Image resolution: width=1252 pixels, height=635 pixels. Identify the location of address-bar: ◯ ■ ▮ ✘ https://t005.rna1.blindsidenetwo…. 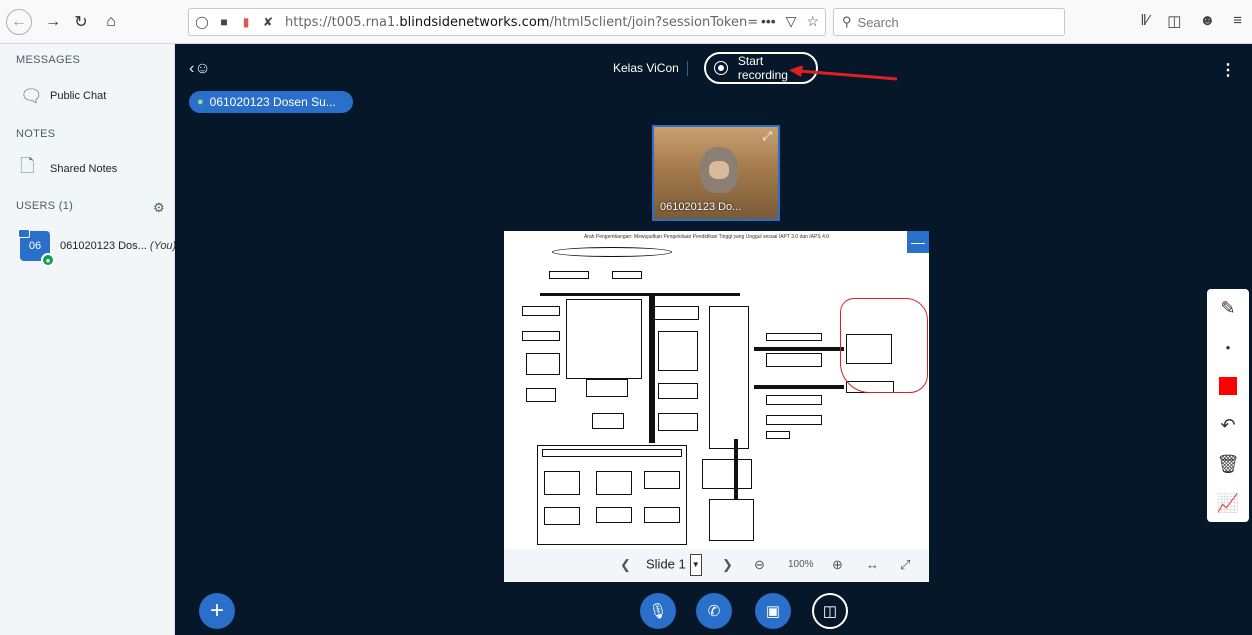
(507, 22).